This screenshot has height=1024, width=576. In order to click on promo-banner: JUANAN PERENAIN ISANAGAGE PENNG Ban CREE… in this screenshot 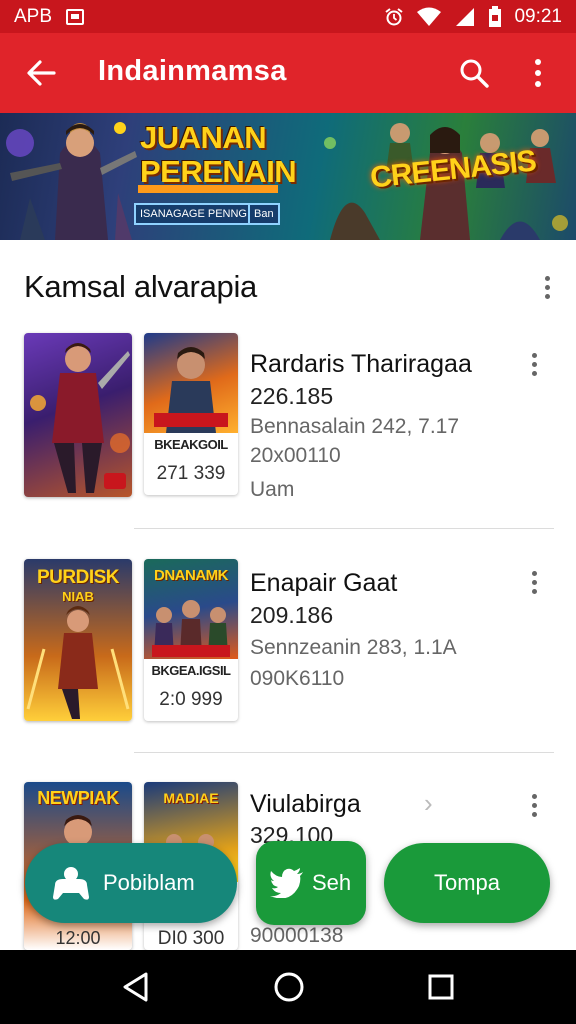, I will do `click(288, 176)`.